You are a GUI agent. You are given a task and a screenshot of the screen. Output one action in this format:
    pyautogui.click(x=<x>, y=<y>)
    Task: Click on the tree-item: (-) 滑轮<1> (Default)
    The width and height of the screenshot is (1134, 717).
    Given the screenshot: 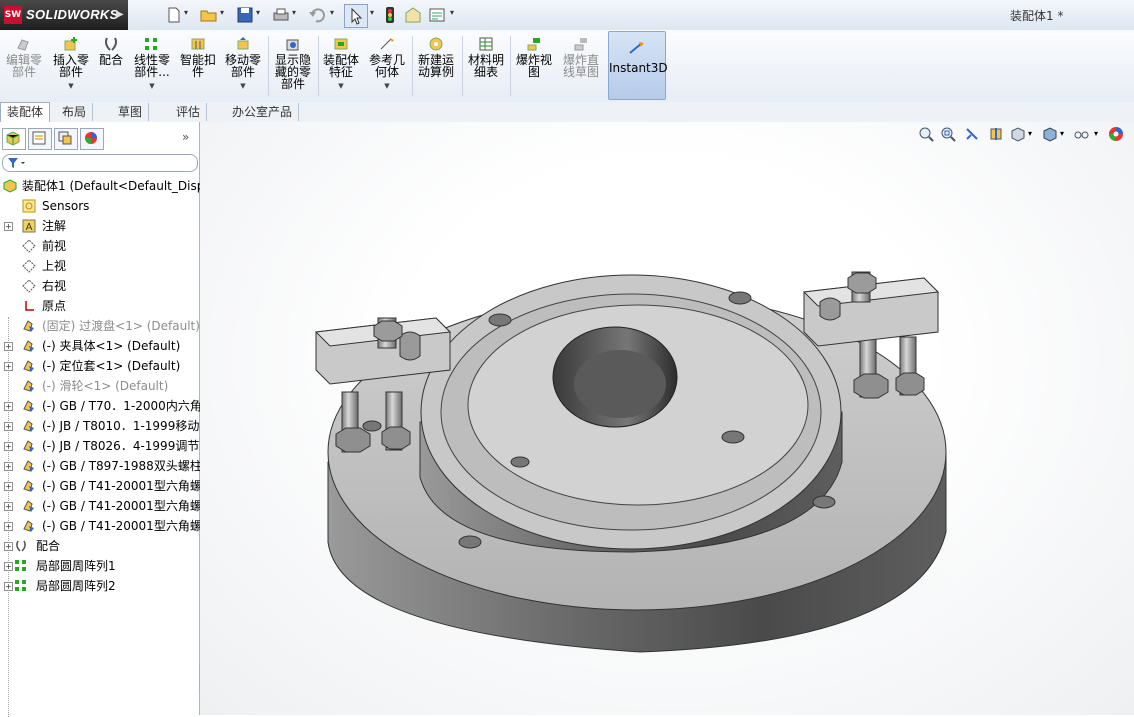 What is the action you would take?
    pyautogui.click(x=99, y=386)
    